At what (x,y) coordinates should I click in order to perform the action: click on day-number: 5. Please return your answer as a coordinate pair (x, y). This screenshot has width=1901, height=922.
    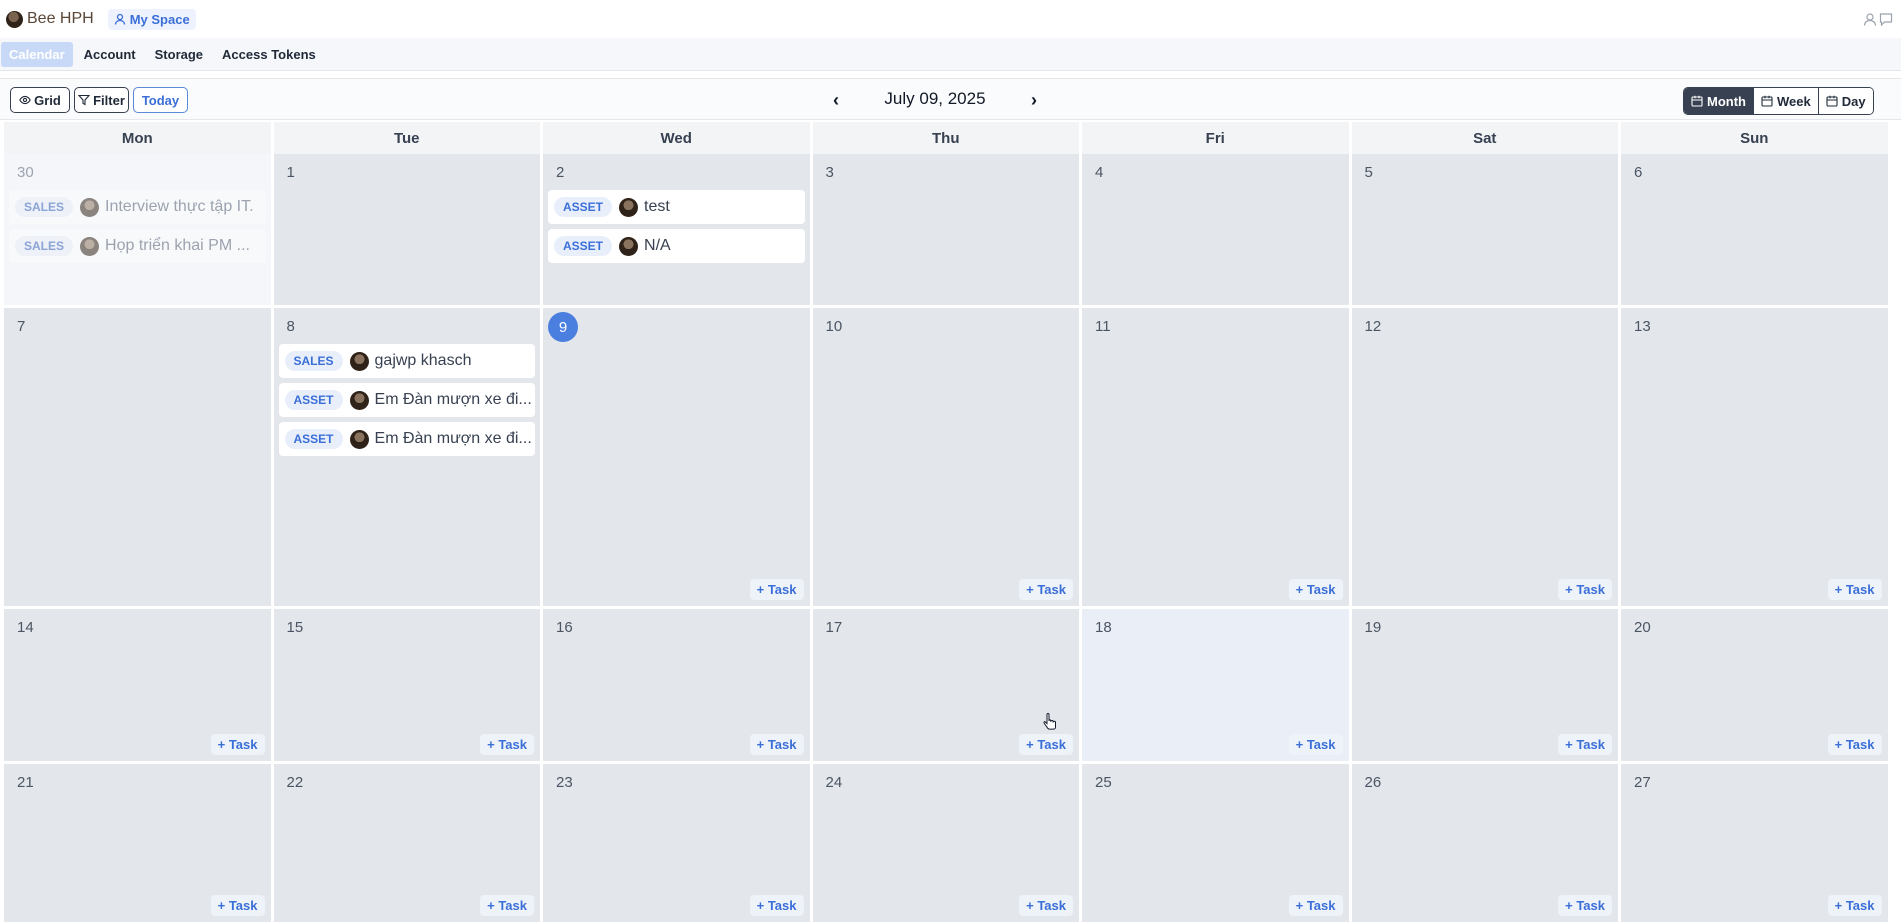
    Looking at the image, I should click on (1368, 172).